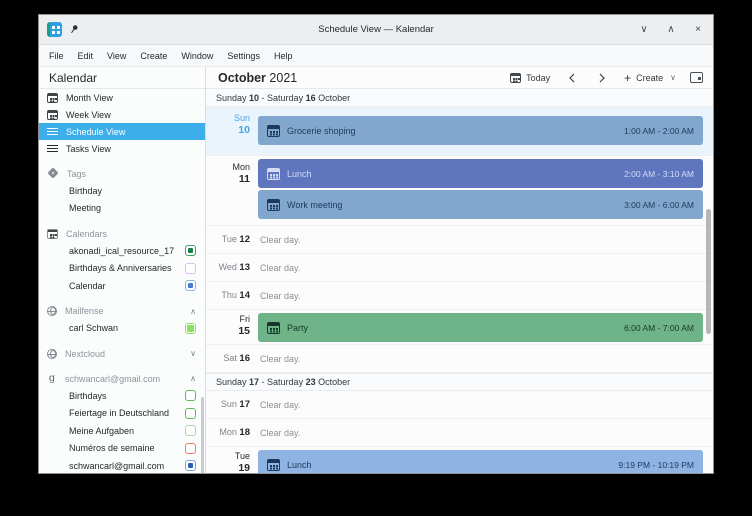  What do you see at coordinates (122, 173) in the screenshot?
I see `tags-section-header: Tags` at bounding box center [122, 173].